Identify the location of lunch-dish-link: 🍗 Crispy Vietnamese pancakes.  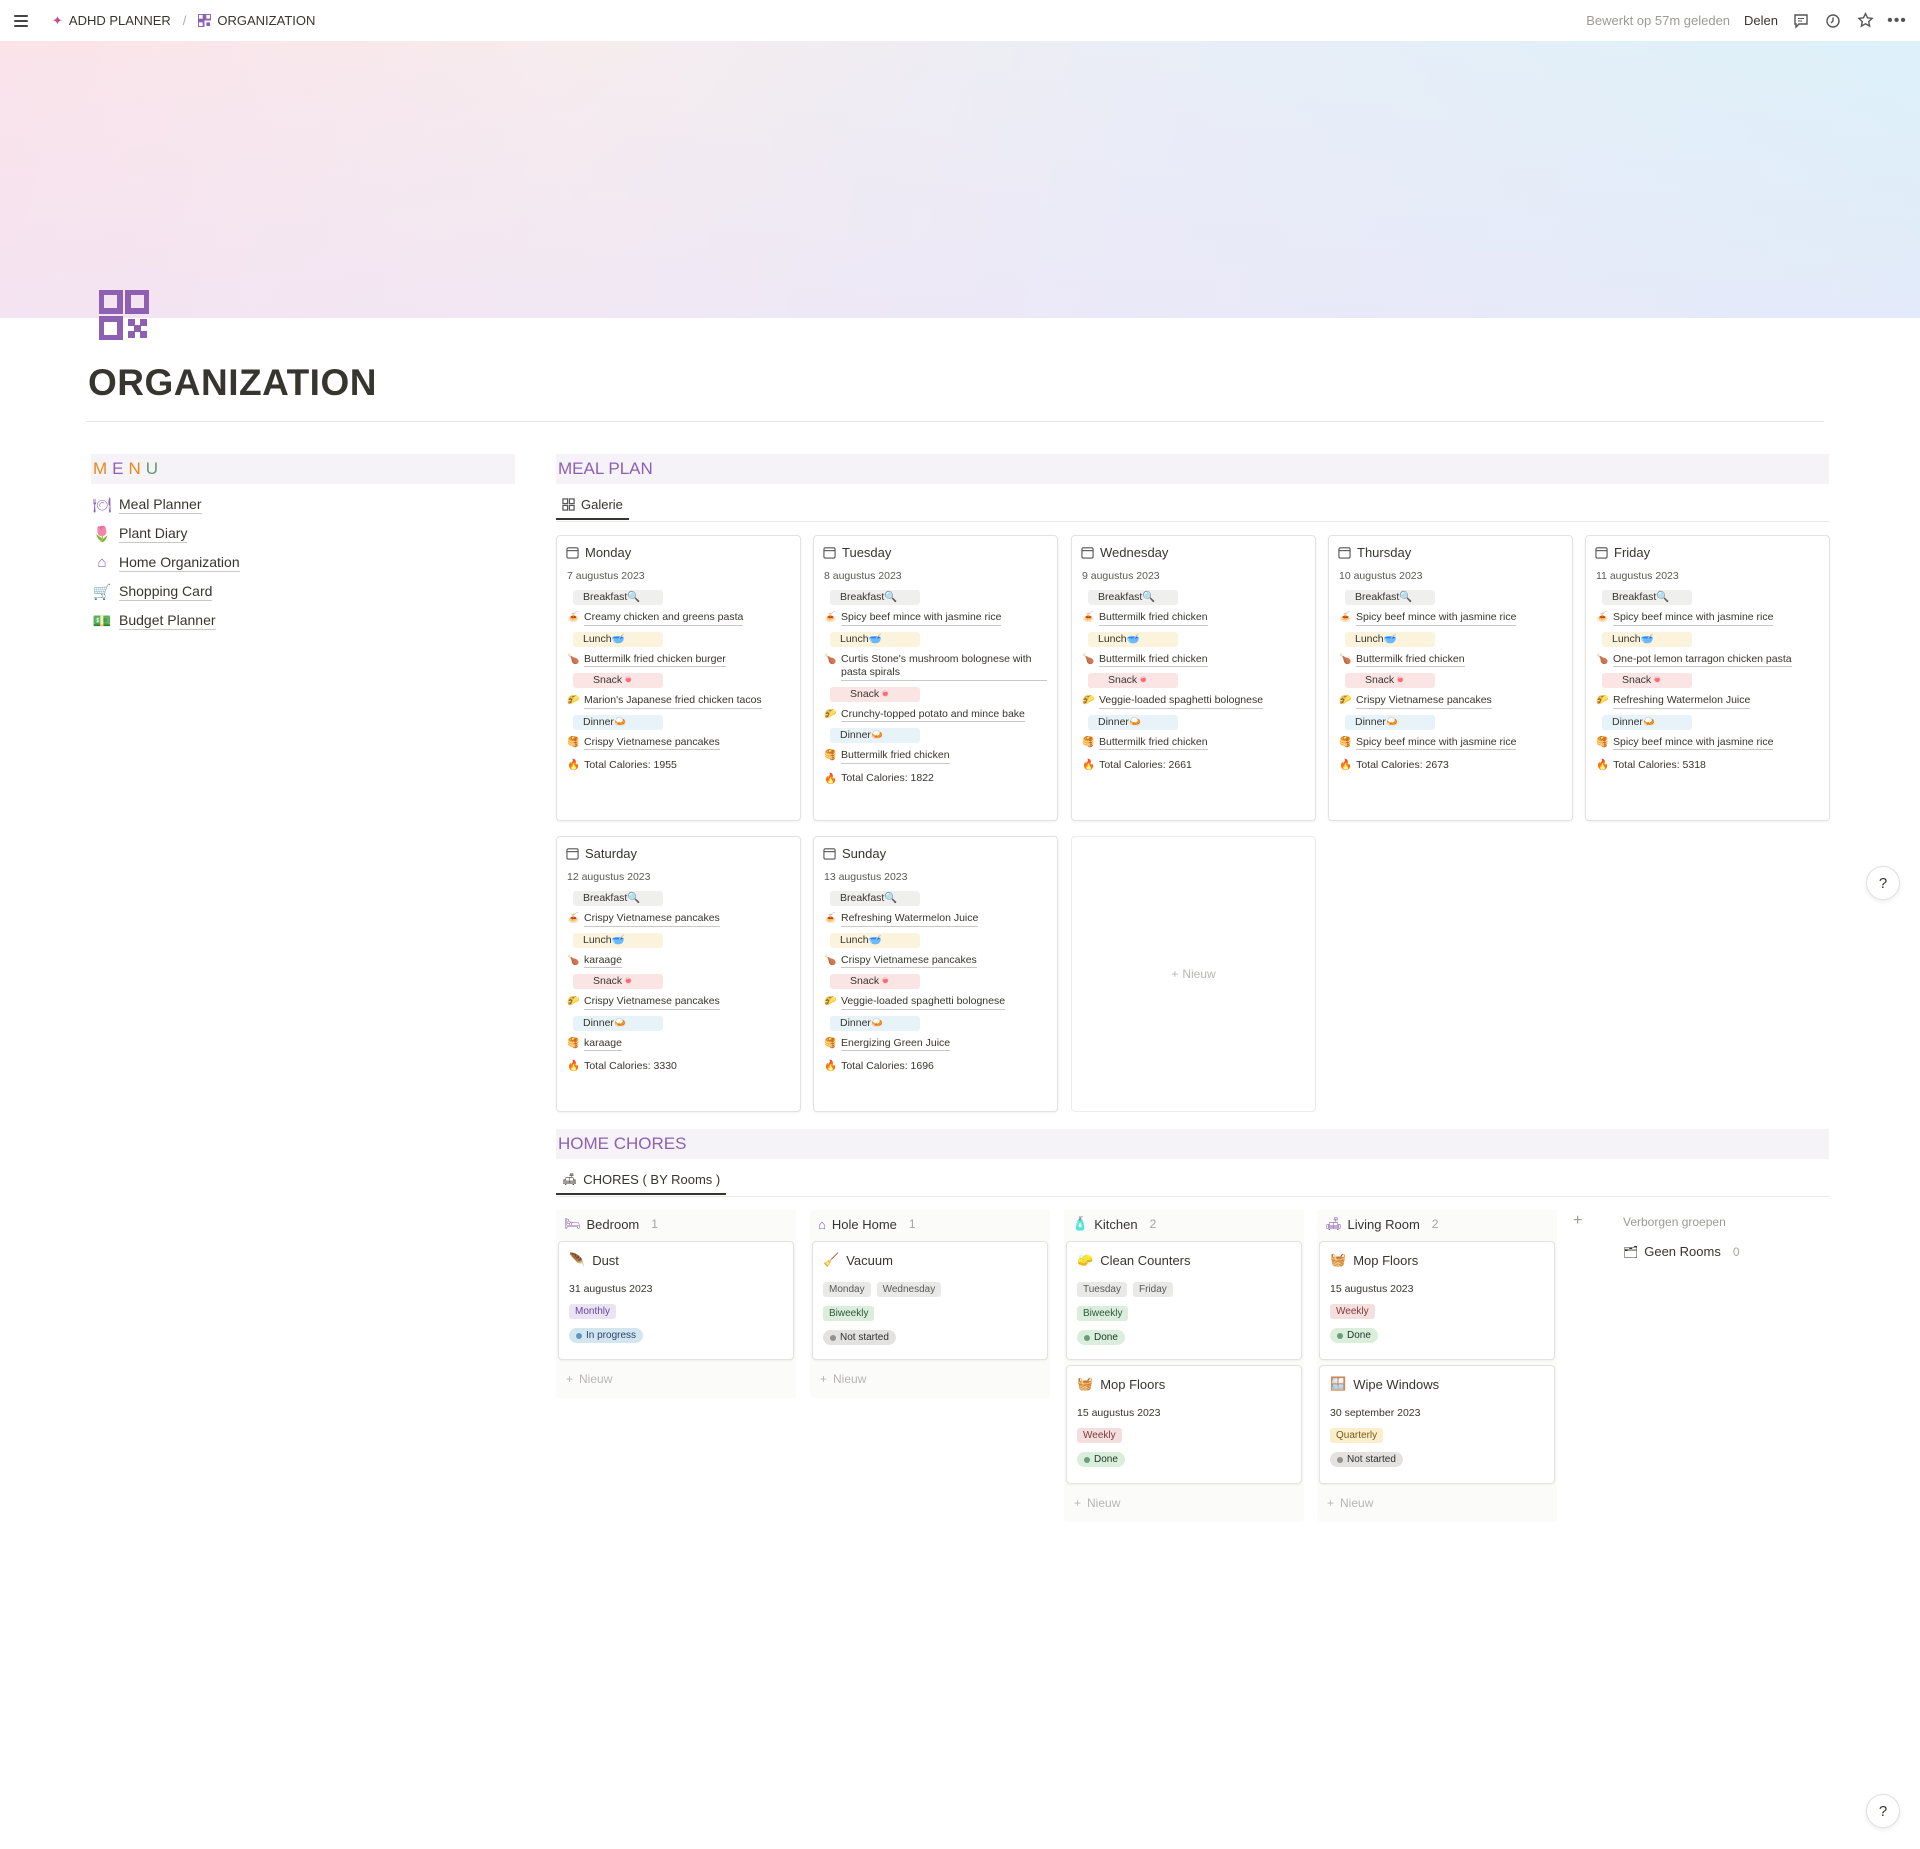
(935, 961).